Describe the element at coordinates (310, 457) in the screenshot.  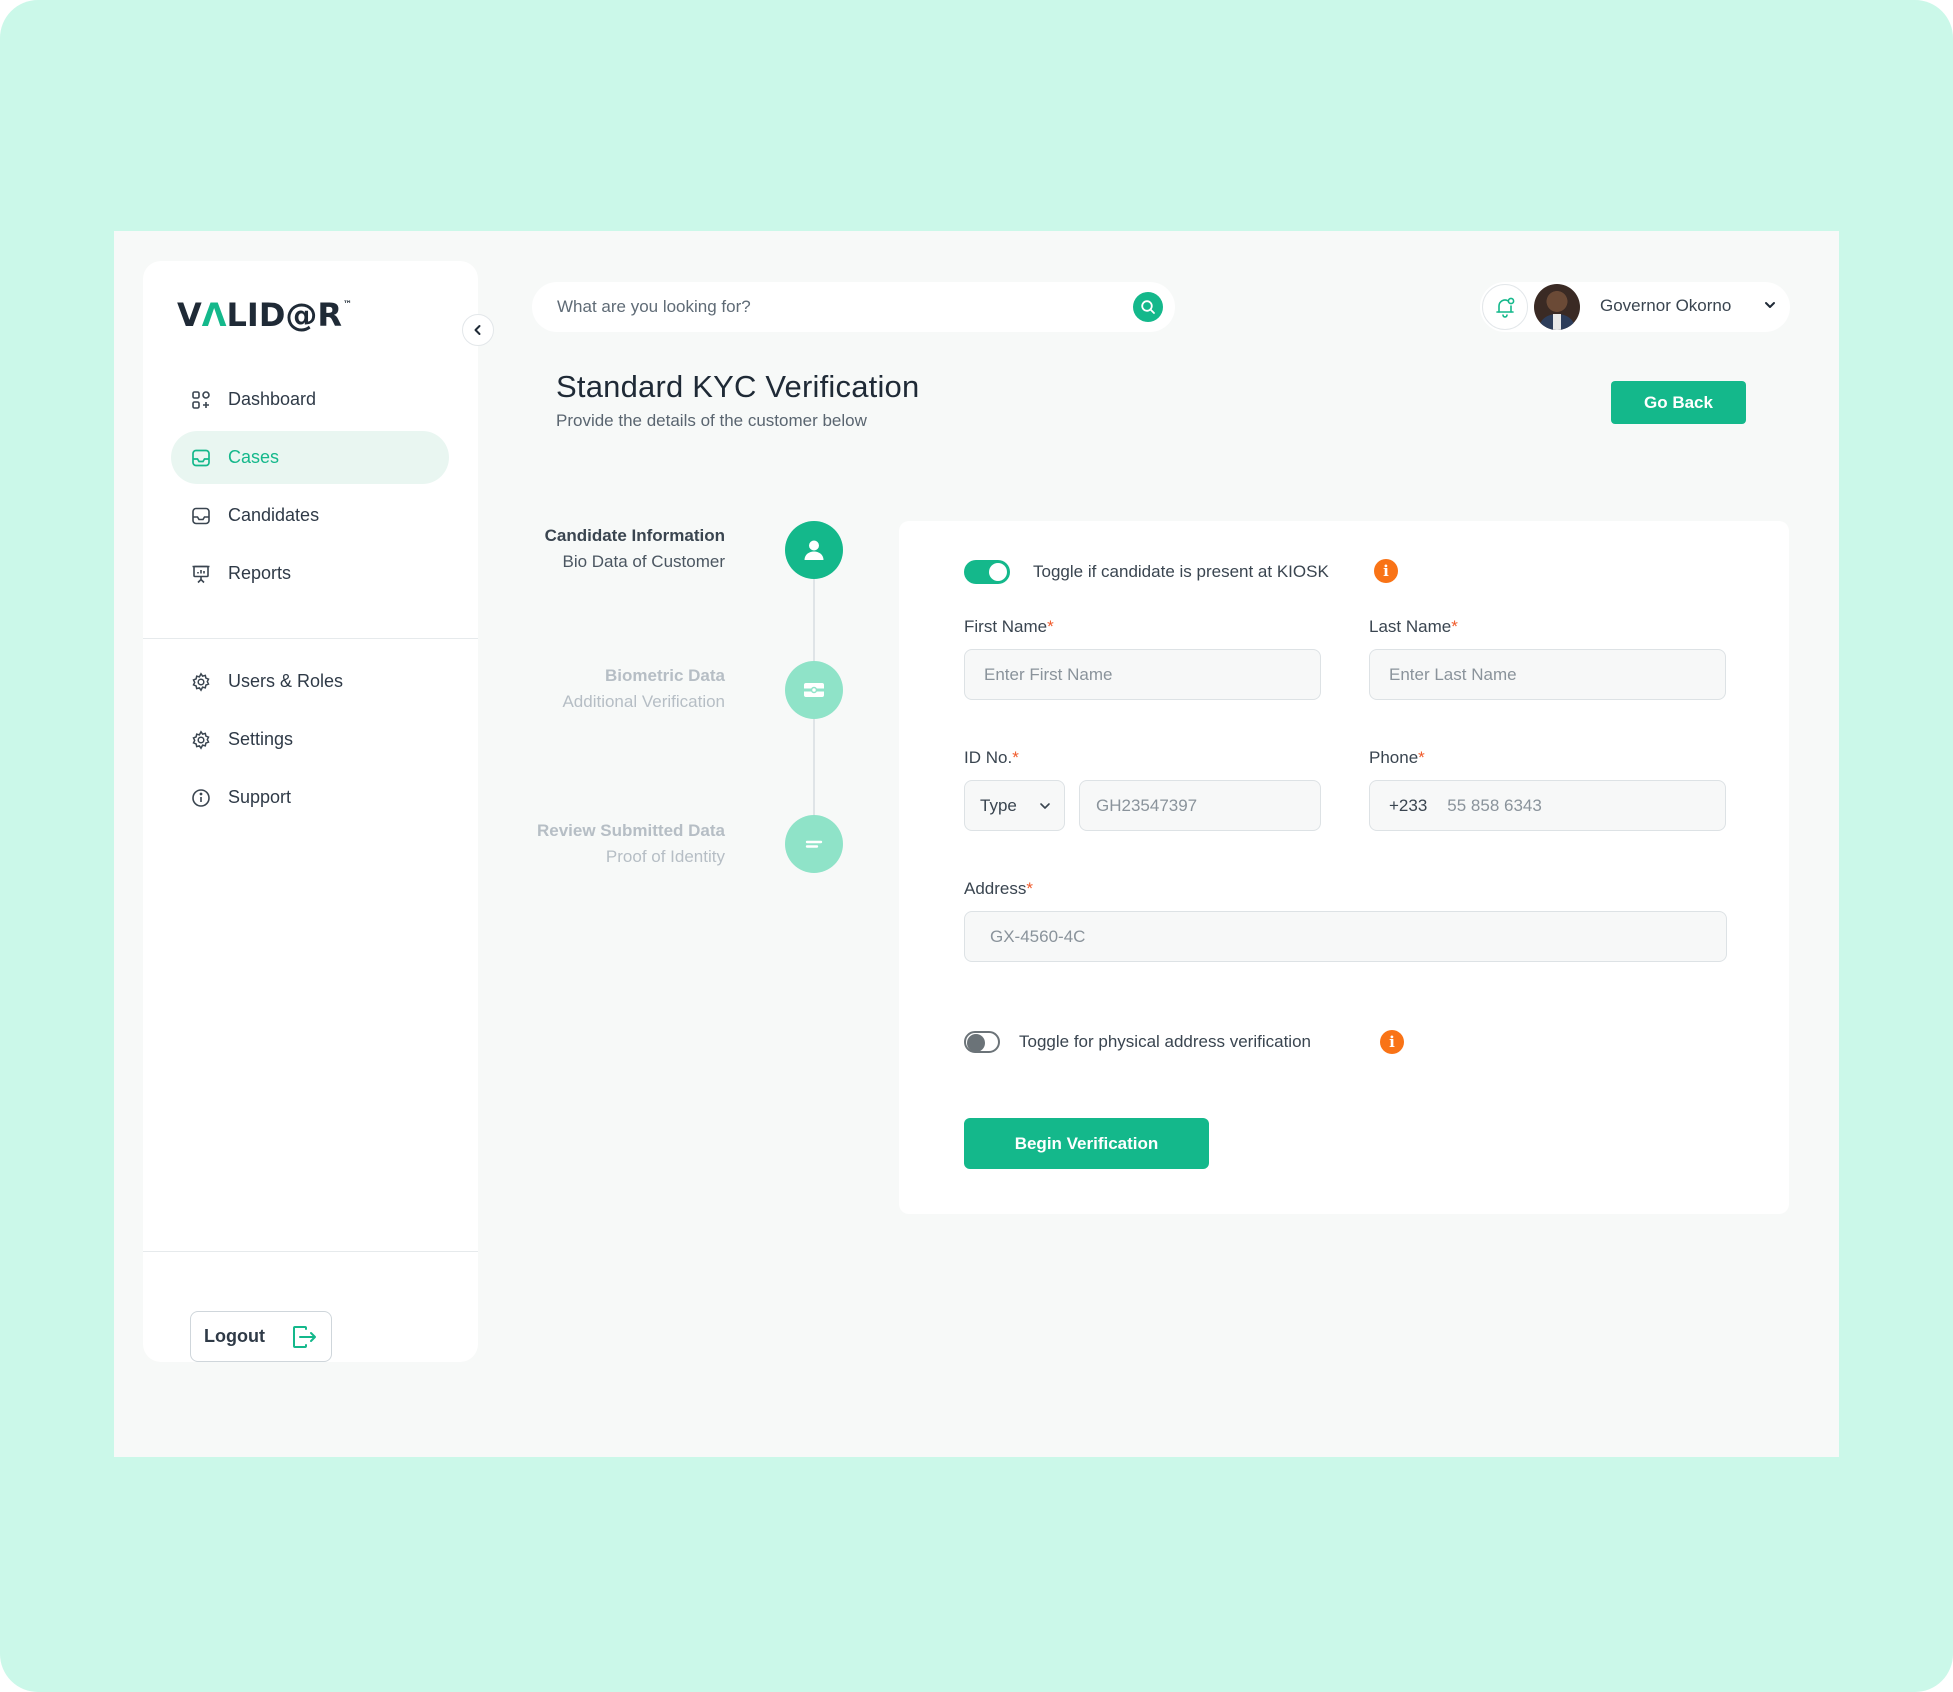
I see `sidebar-item-cases: Cases` at that location.